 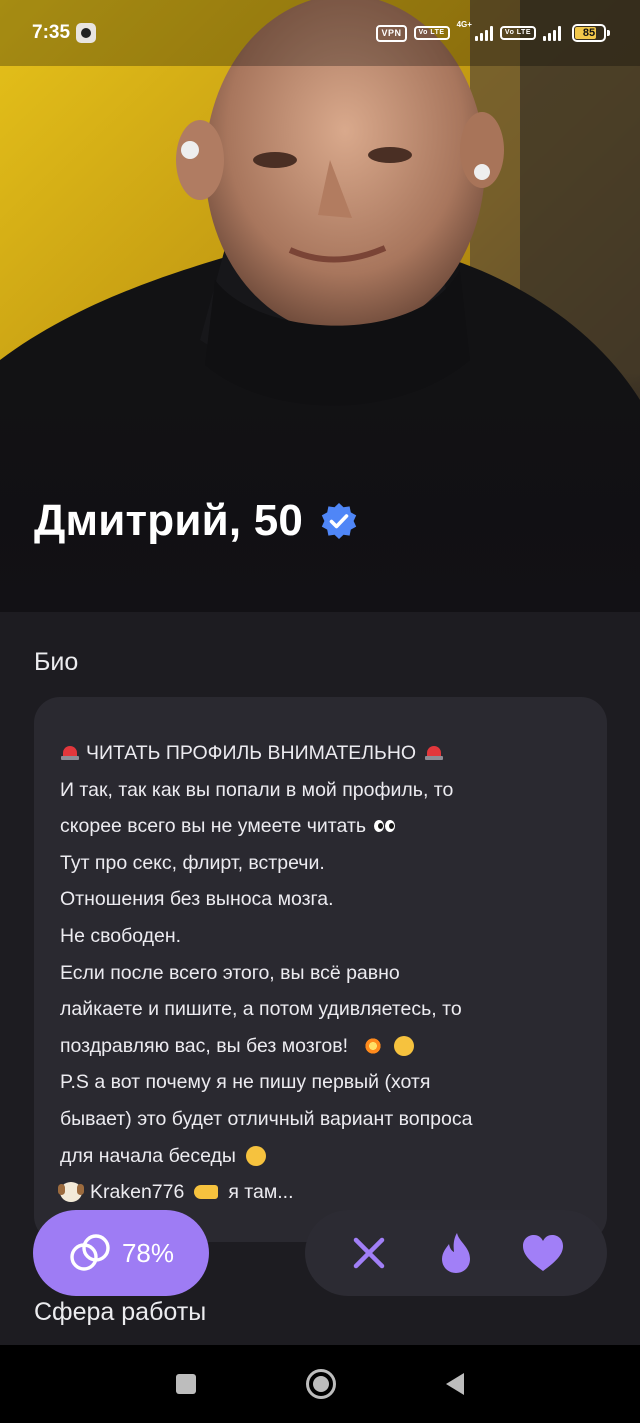 I want to click on bio-line-1: ЧИТАТЬ ПРОФИЛЬ ВНИМАТЕЛЬНО, so click(x=320, y=753).